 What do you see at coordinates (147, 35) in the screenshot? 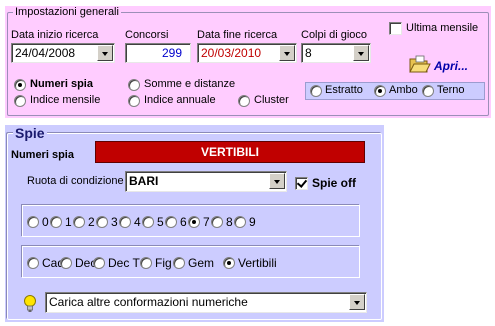
I see `contests-label: Concorsi` at bounding box center [147, 35].